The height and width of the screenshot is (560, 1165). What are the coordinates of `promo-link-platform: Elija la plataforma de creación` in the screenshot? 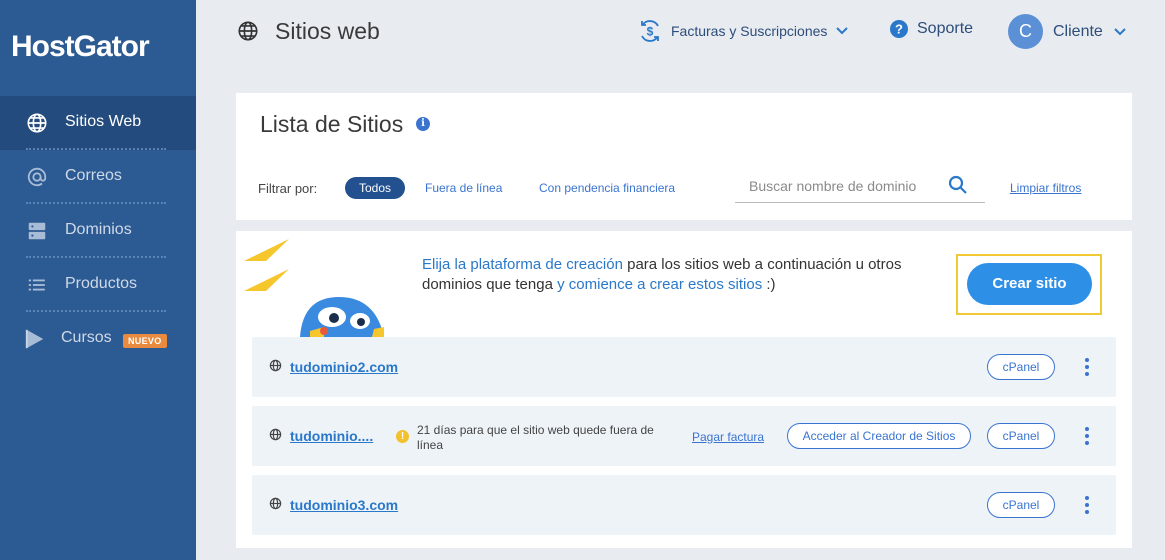 It's located at (522, 264).